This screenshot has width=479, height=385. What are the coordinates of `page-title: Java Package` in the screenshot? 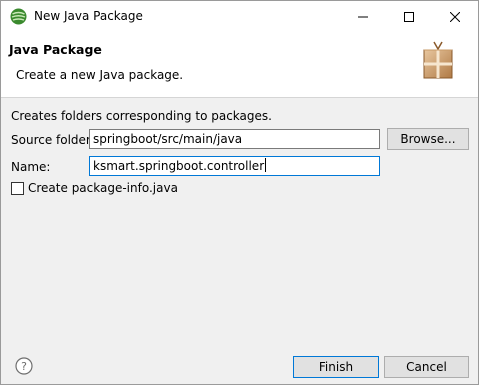 It's located at (55, 49).